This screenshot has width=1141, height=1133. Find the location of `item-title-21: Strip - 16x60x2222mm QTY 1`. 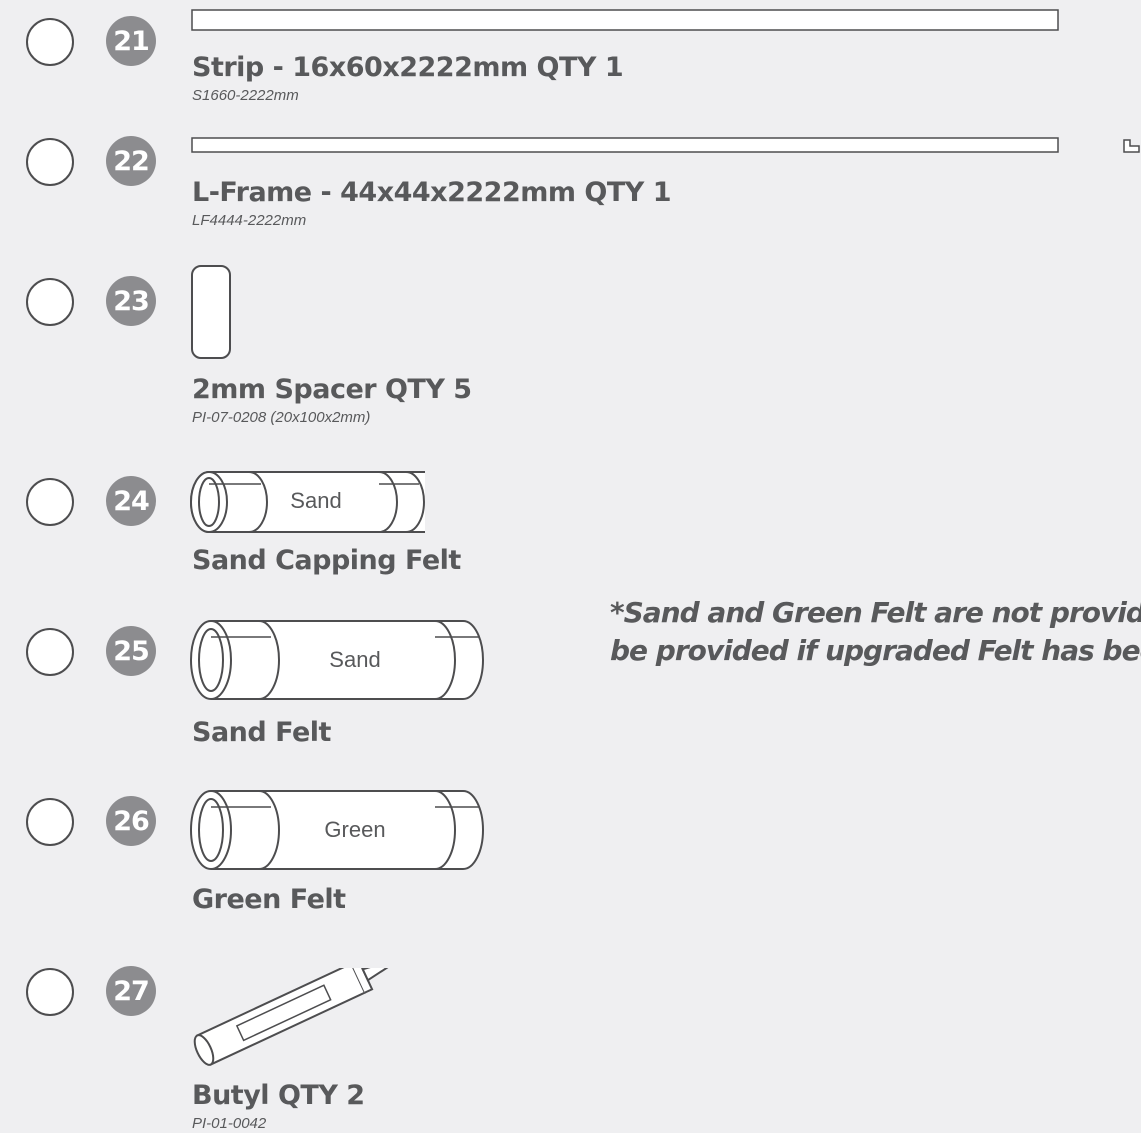

item-title-21: Strip - 16x60x2222mm QTY 1 is located at coordinates (408, 67).